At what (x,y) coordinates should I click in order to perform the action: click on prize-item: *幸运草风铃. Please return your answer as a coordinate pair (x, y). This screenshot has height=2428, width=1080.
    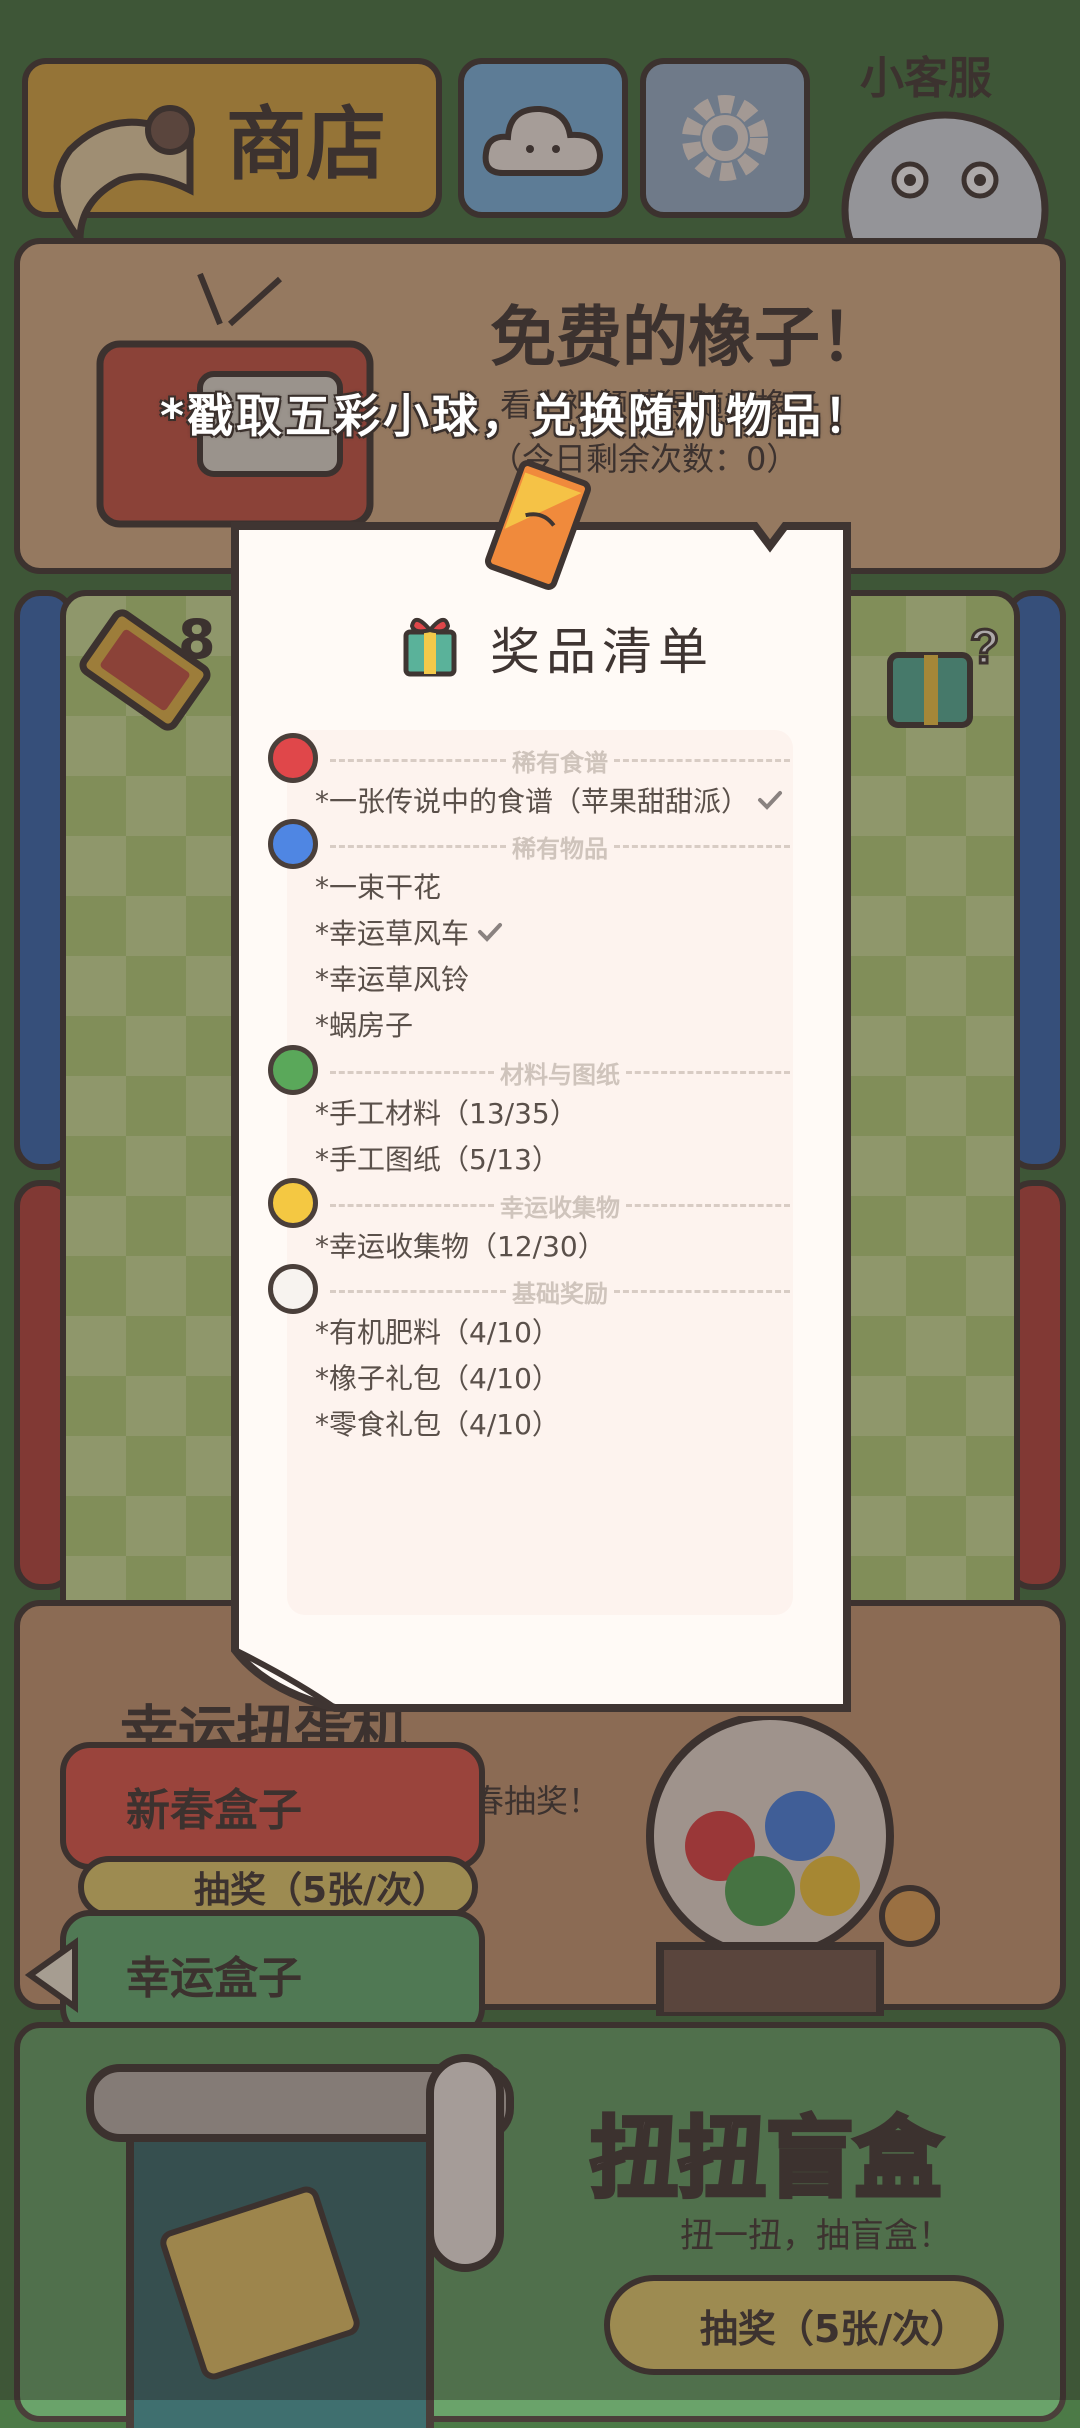
    Looking at the image, I should click on (392, 978).